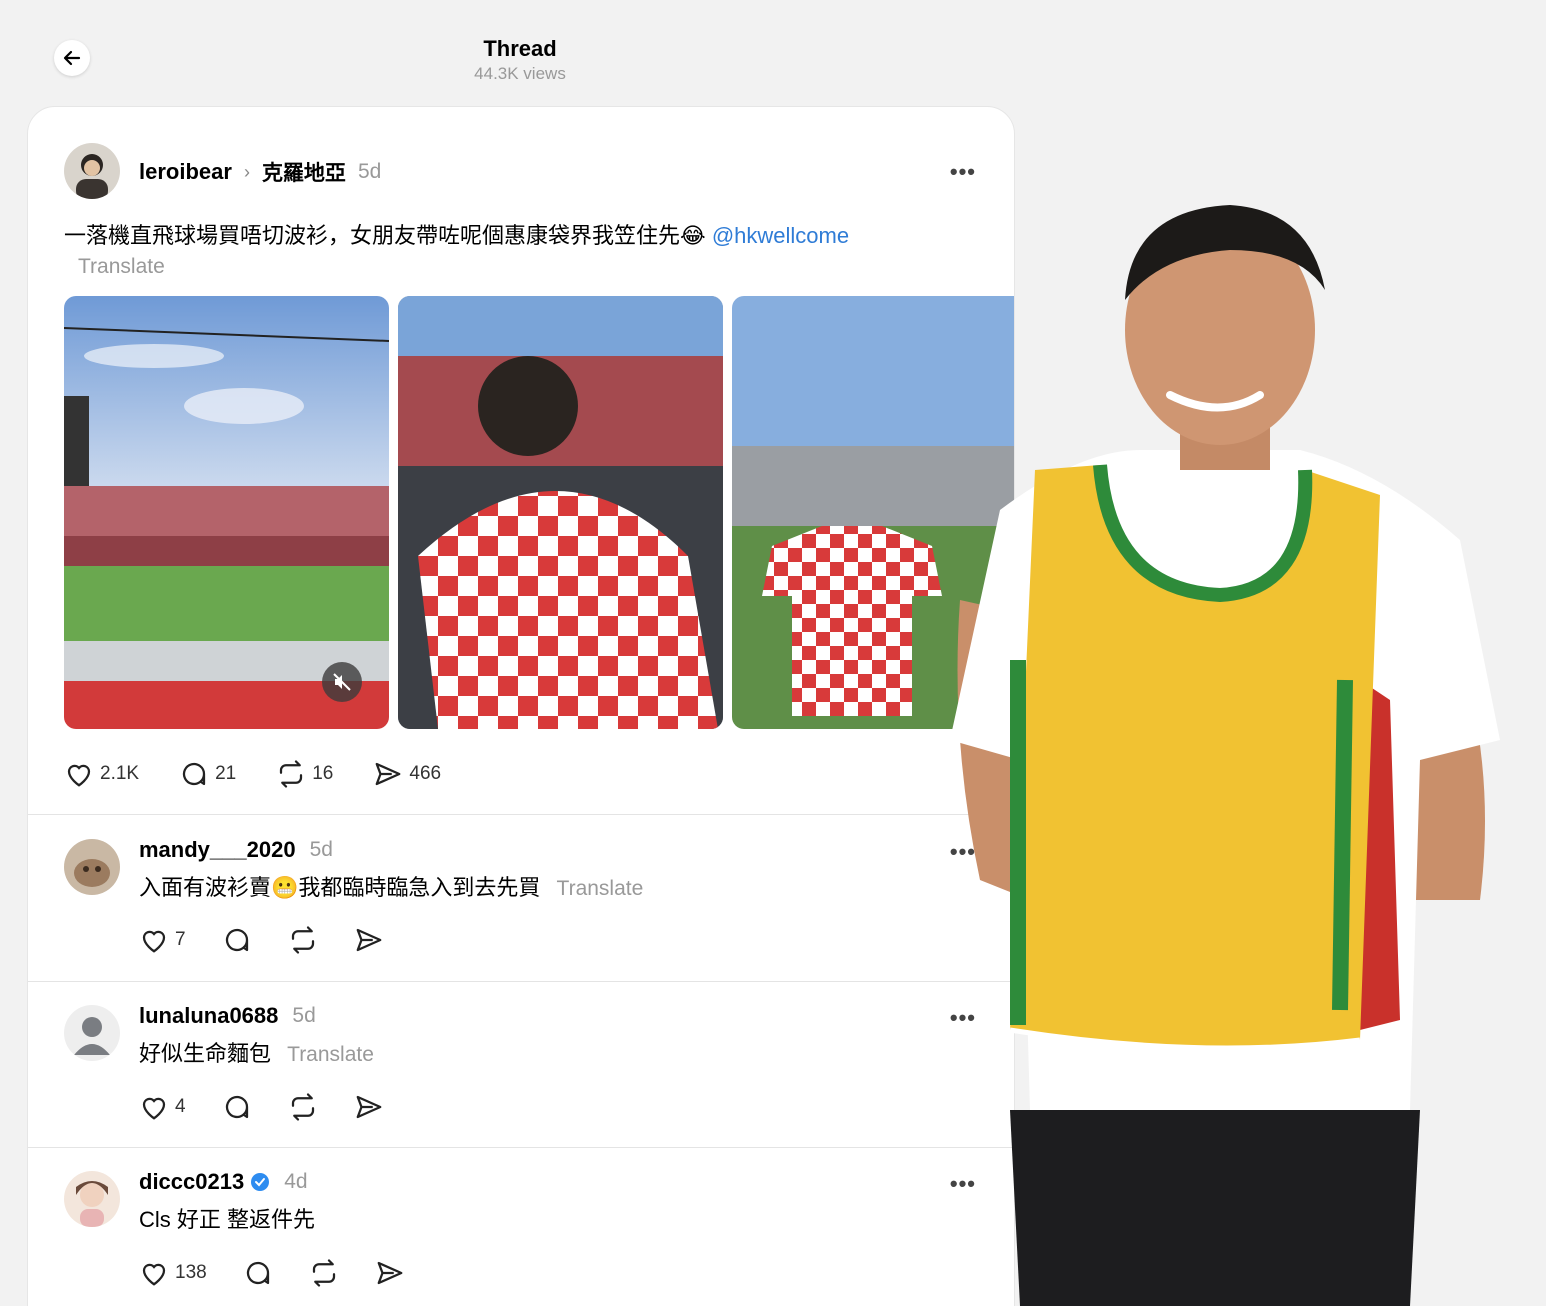 The height and width of the screenshot is (1306, 1546). Describe the element at coordinates (520, 73) in the screenshot. I see `view-count: 44.3K views` at that location.